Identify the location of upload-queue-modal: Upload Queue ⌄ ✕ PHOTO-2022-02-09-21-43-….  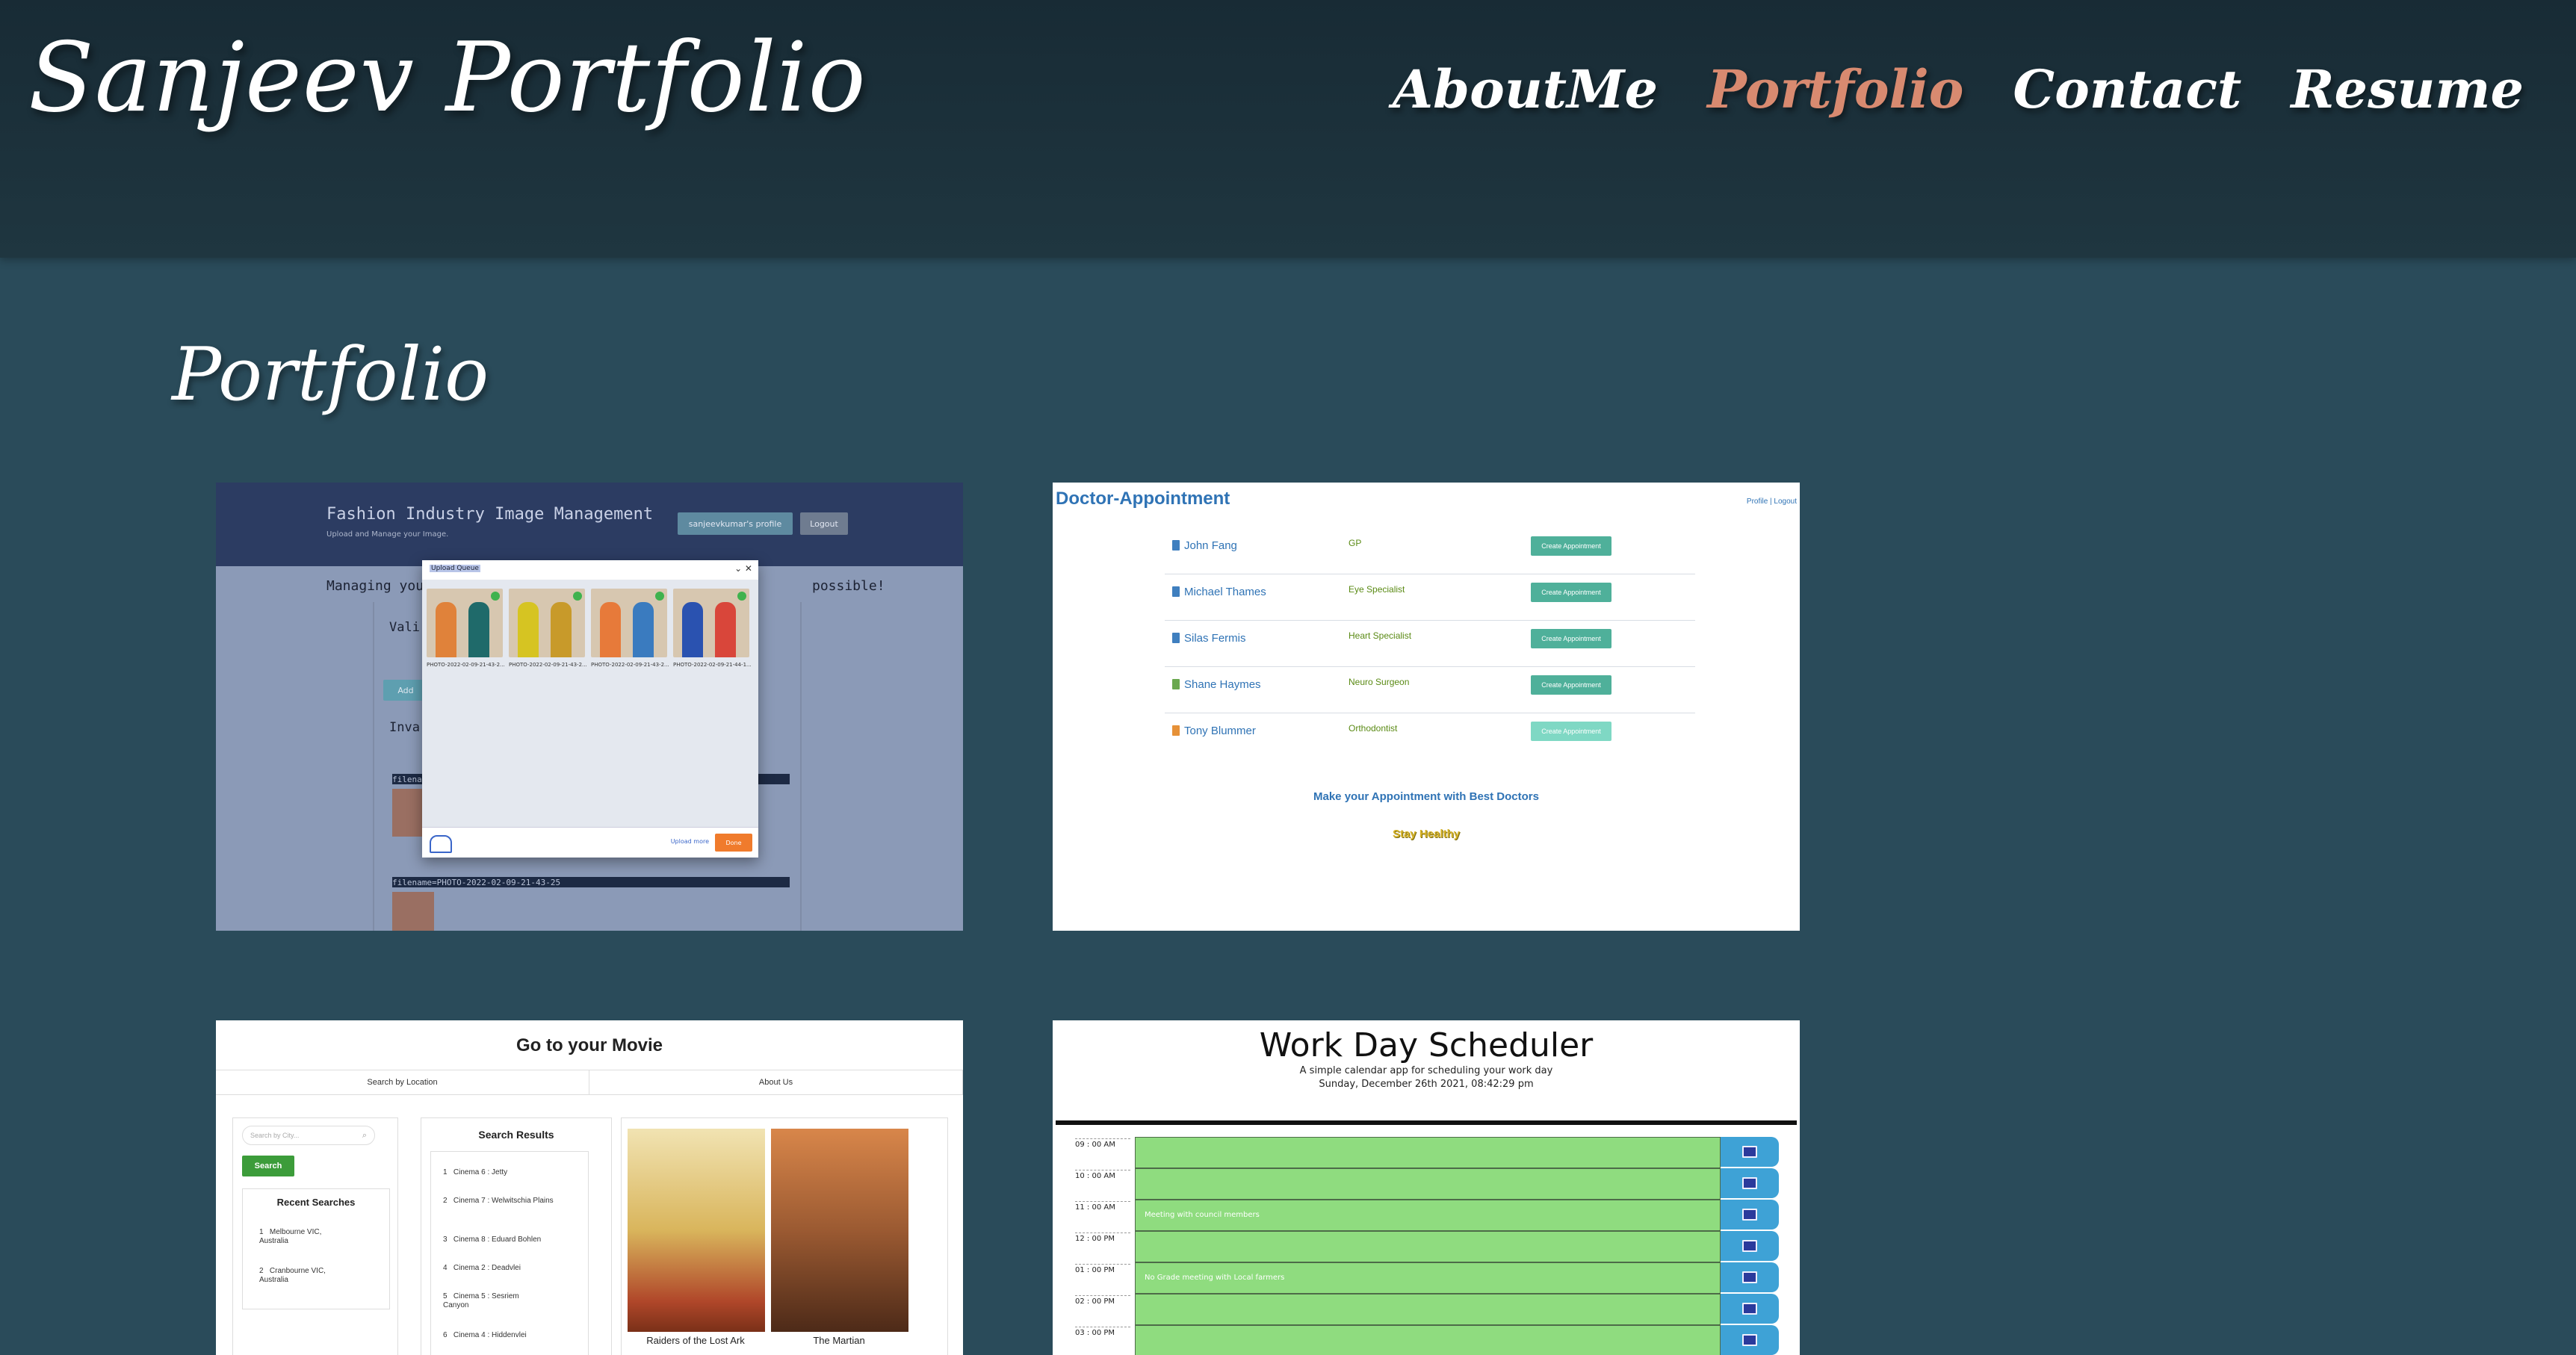
(590, 709).